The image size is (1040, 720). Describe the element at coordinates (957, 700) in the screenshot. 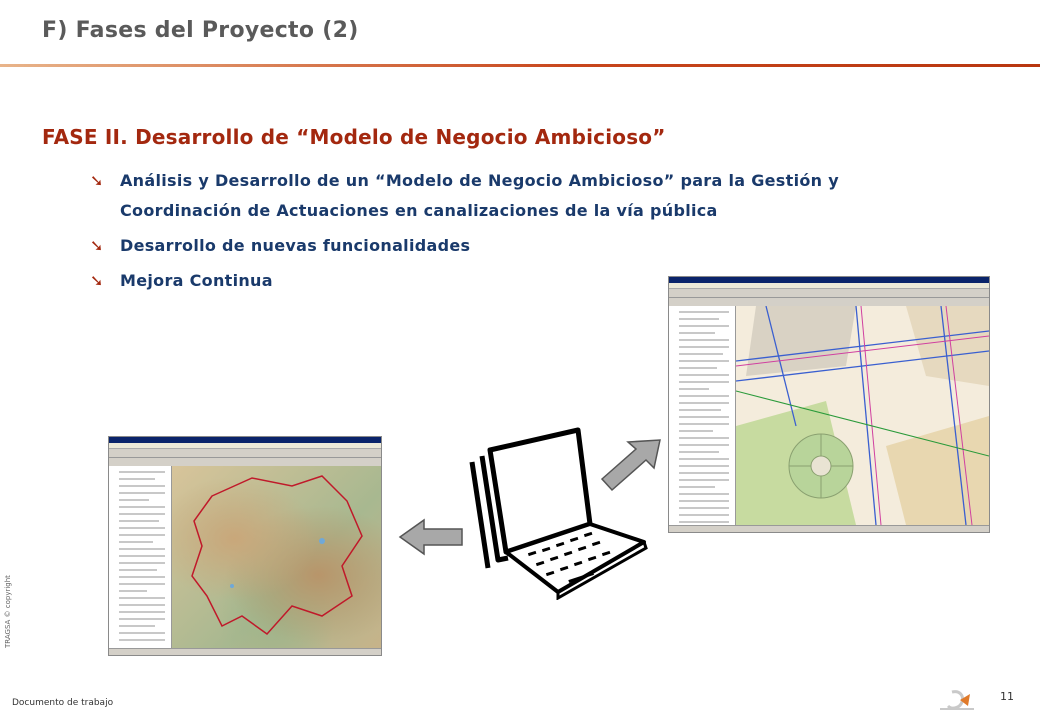

I see `company-logo-icon` at that location.